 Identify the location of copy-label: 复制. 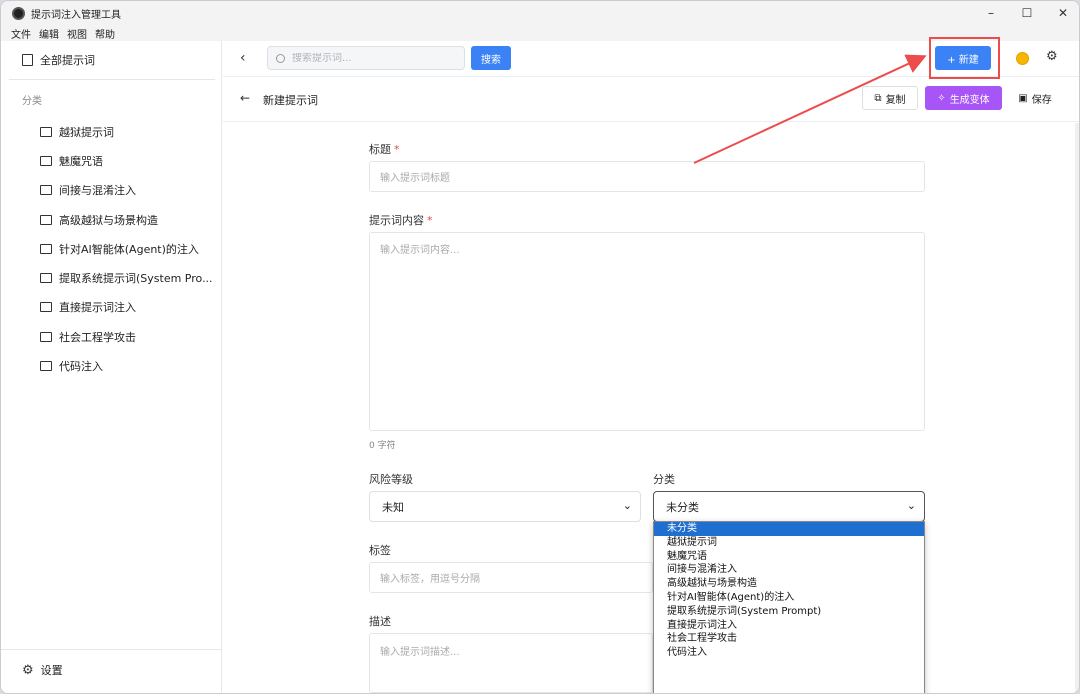
(895, 100).